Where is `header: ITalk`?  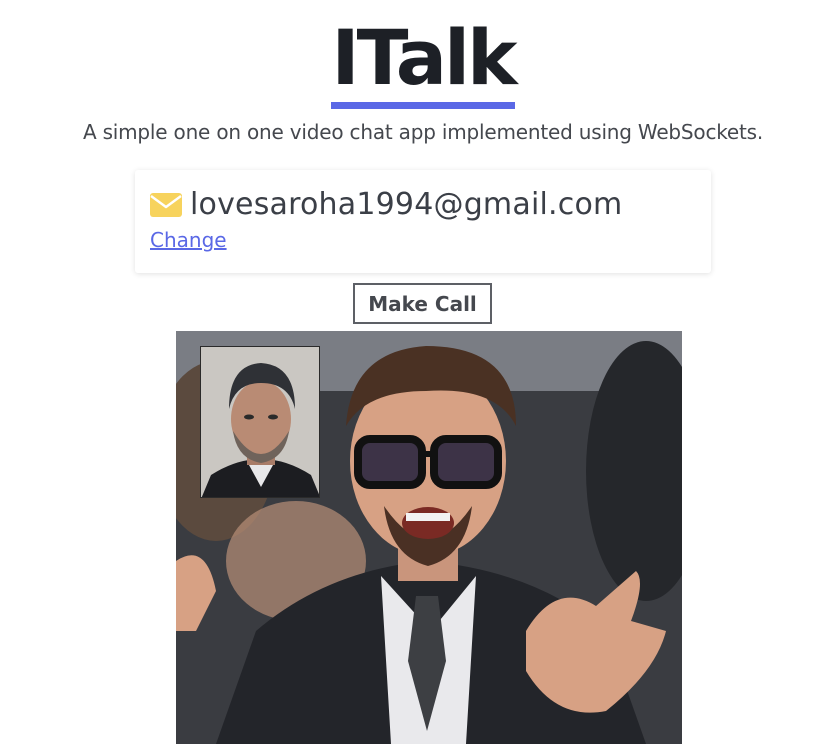 header: ITalk is located at coordinates (410, 61).